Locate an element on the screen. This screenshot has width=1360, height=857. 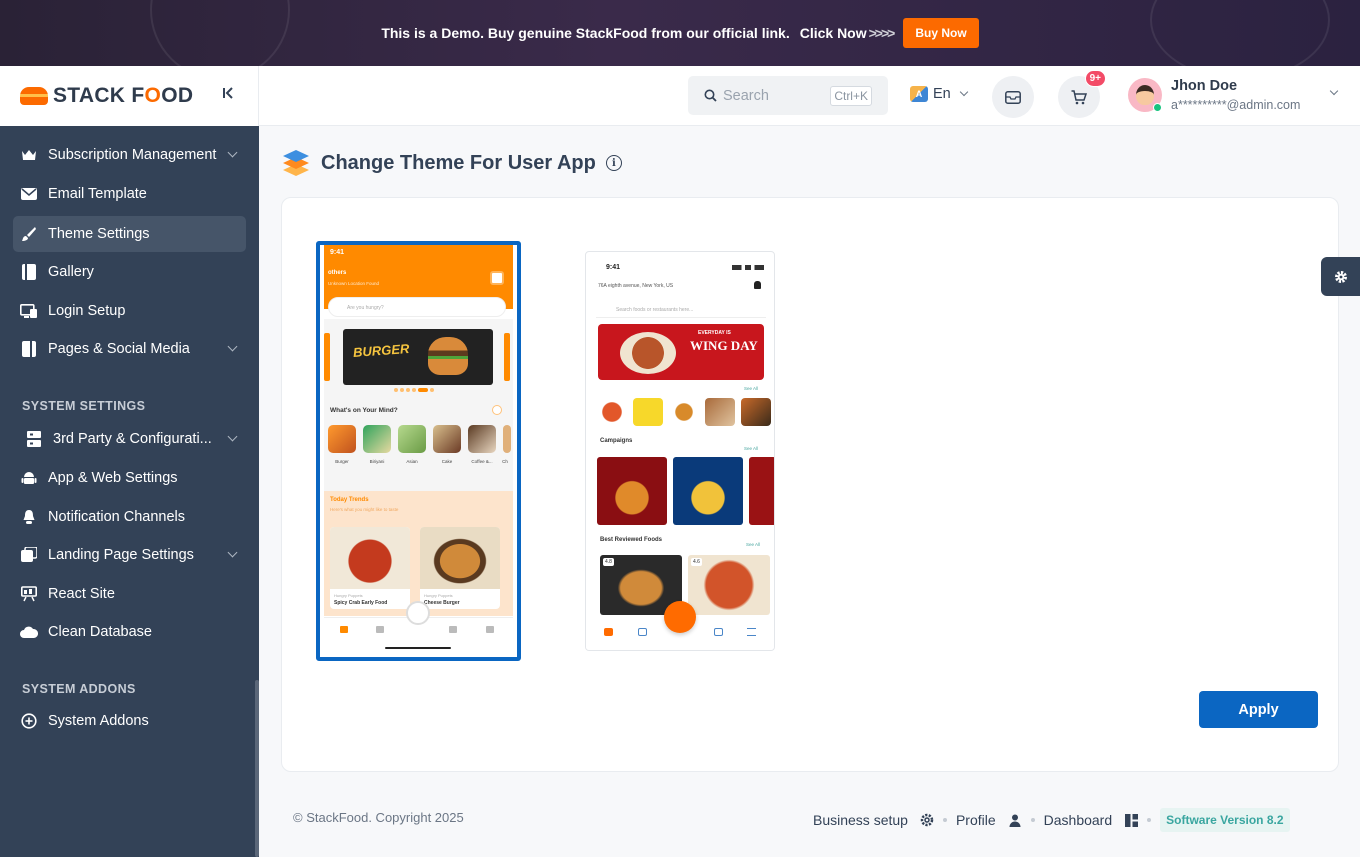
cart-icon is located at coordinates (1079, 97).